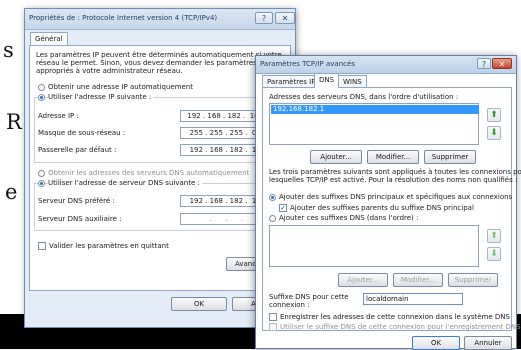  I want to click on radio-manual-ip, so click(41, 97).